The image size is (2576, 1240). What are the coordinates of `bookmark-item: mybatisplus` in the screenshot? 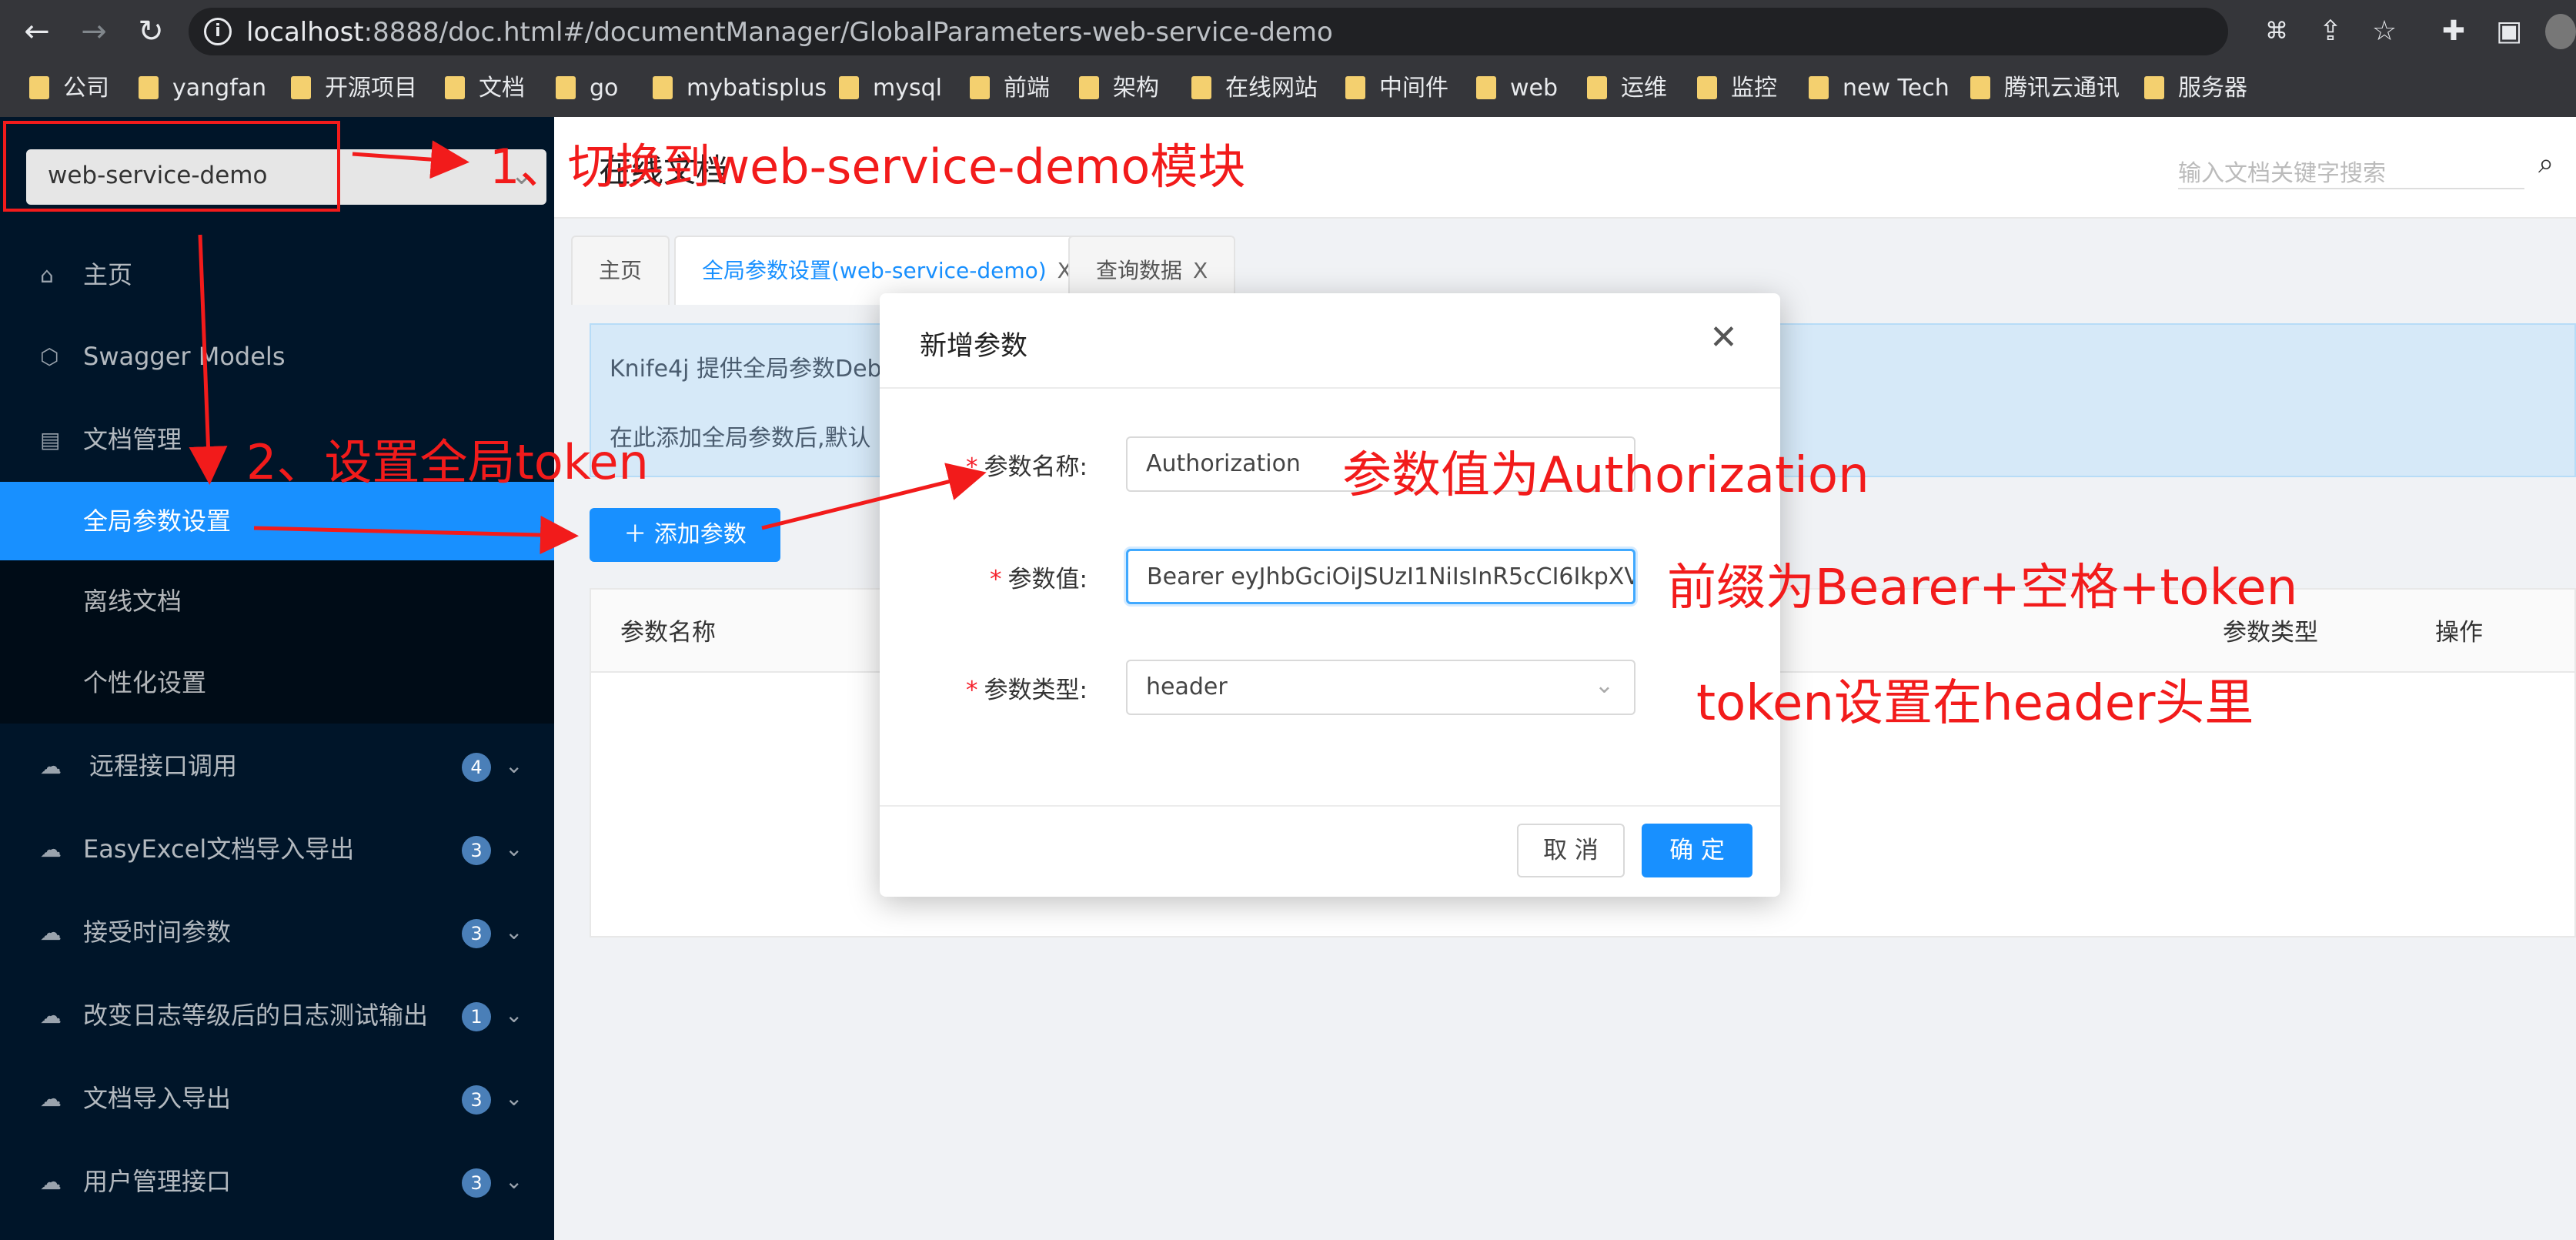 It's located at (740, 88).